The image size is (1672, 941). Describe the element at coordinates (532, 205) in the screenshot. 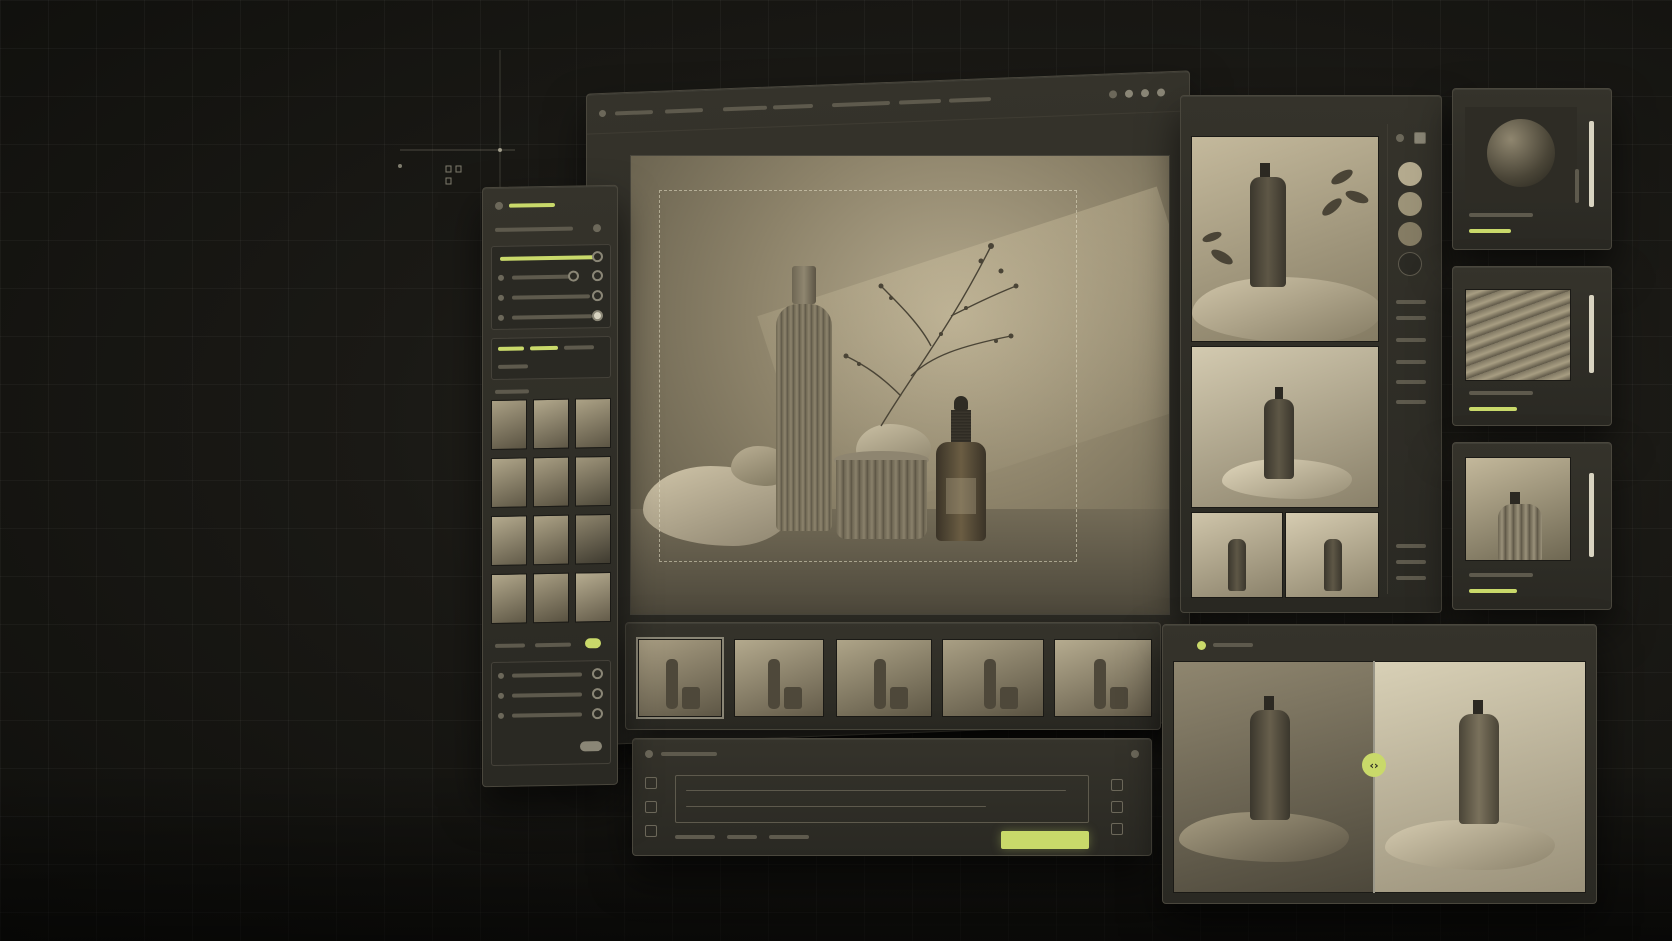

I see `panel-title` at that location.